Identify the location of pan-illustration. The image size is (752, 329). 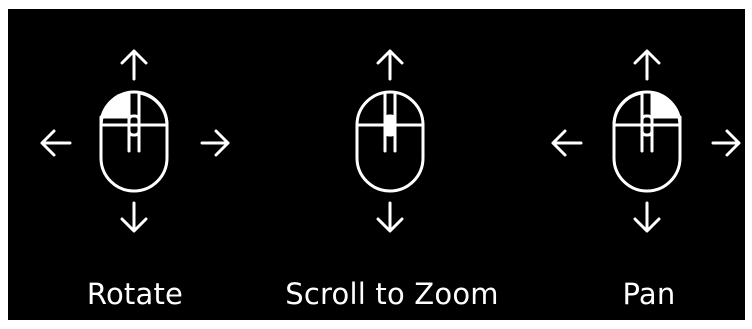
(646, 141).